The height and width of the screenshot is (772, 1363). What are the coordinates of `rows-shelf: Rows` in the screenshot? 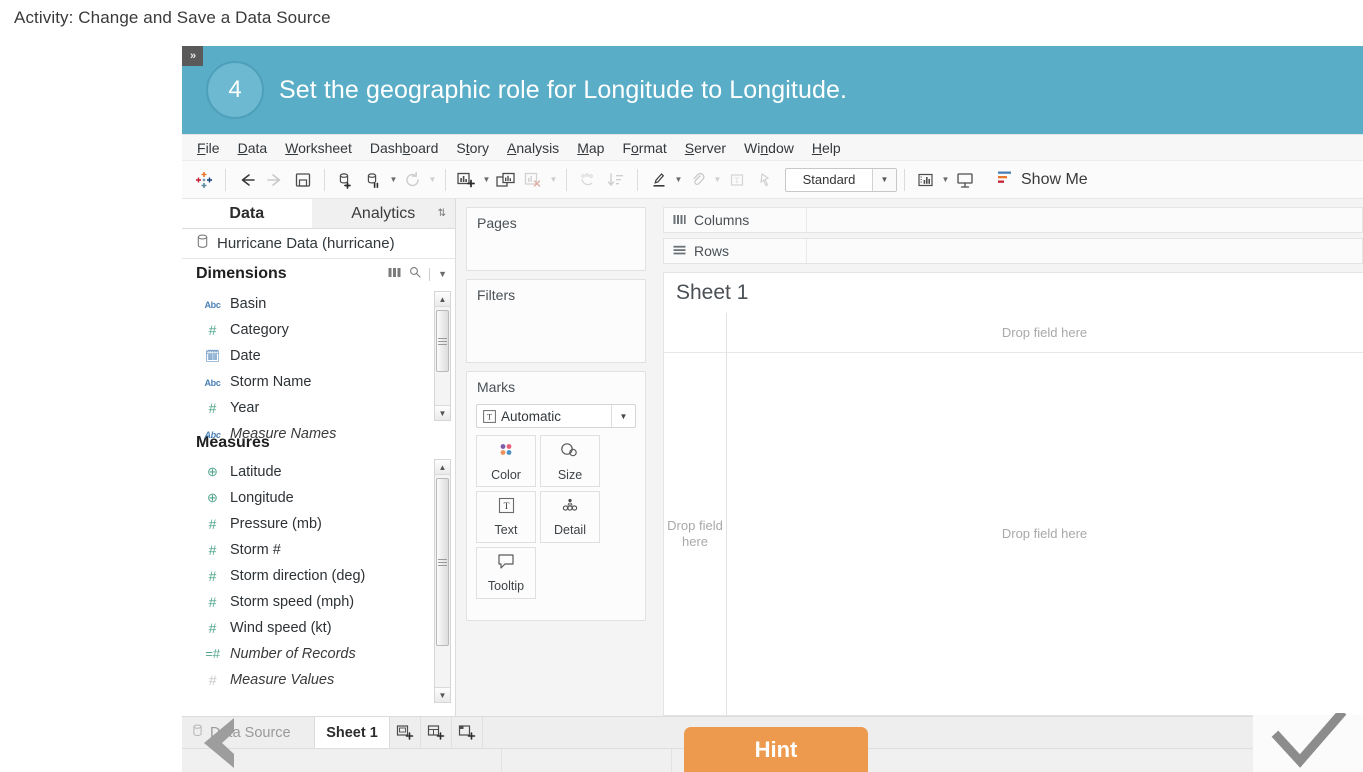 It's located at (1013, 251).